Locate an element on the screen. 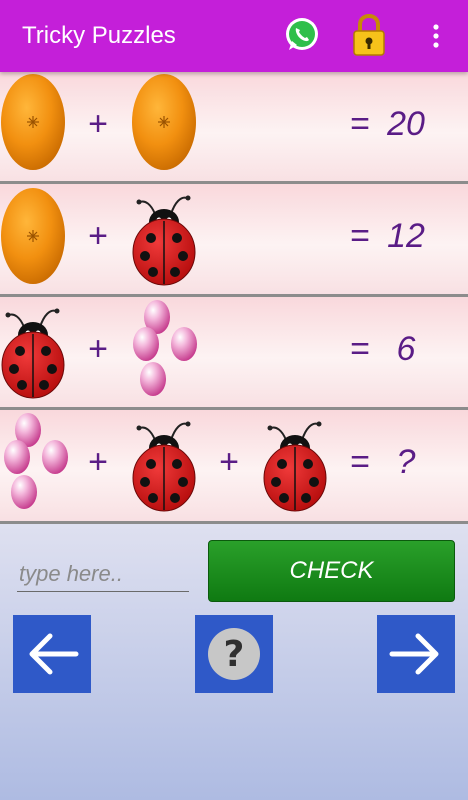 This screenshot has width=468, height=800. previous-button is located at coordinates (52, 654).